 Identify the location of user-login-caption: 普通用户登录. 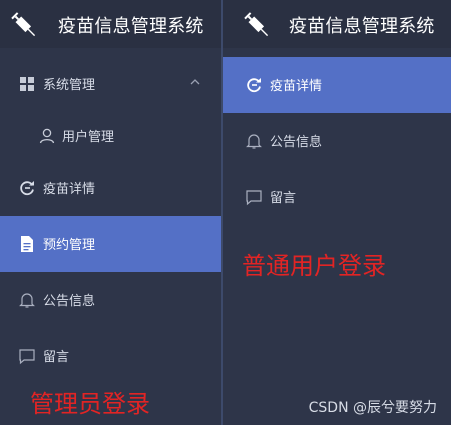
(314, 266).